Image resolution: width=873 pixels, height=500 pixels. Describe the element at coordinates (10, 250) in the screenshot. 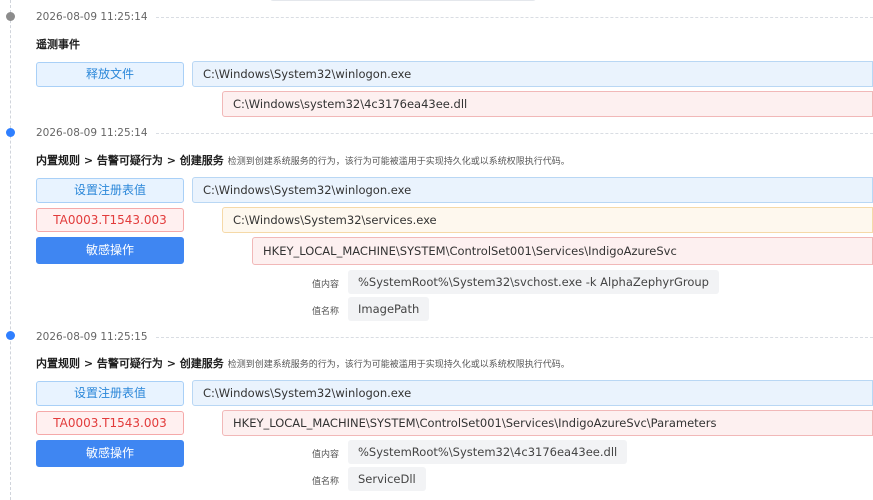

I see `timeline-line` at that location.